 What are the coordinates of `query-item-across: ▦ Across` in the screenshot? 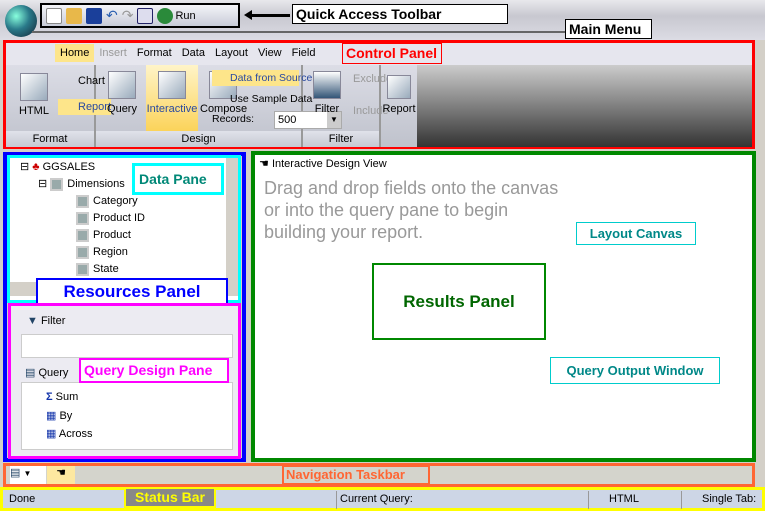 It's located at (69, 433).